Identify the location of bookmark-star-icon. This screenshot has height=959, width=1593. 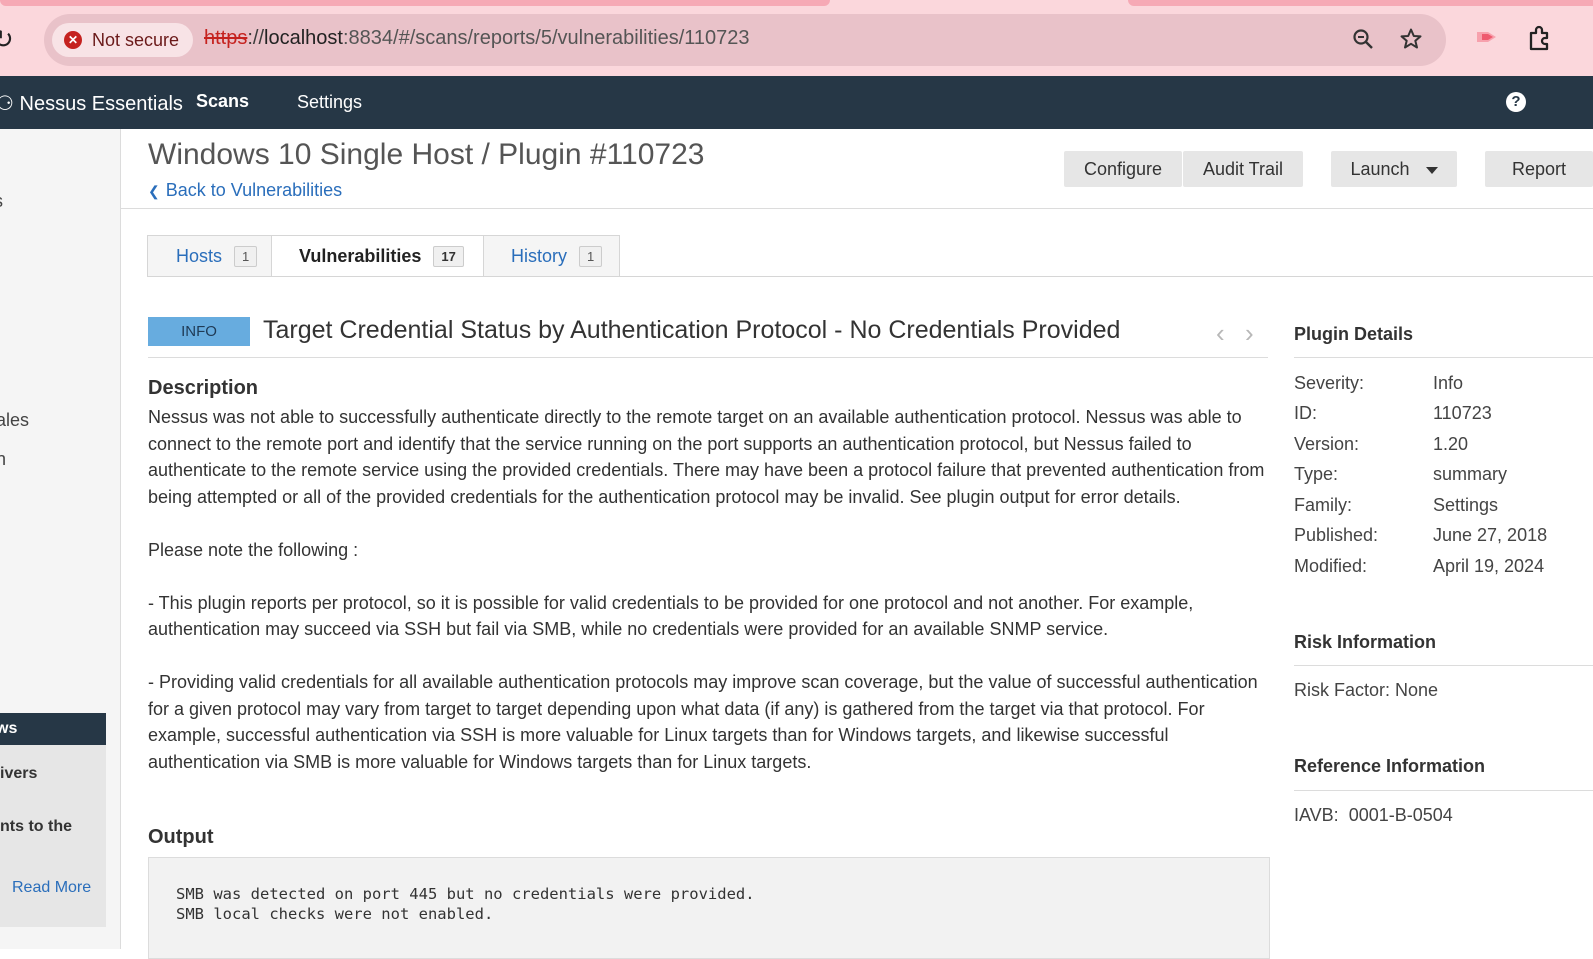
(1411, 40).